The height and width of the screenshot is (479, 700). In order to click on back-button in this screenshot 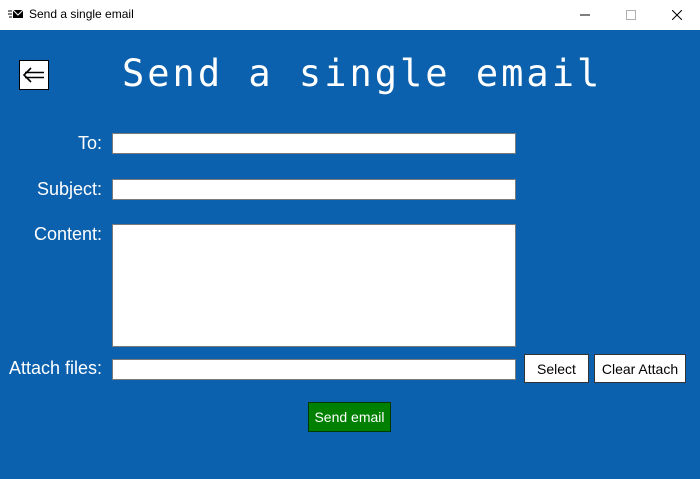, I will do `click(34, 75)`.